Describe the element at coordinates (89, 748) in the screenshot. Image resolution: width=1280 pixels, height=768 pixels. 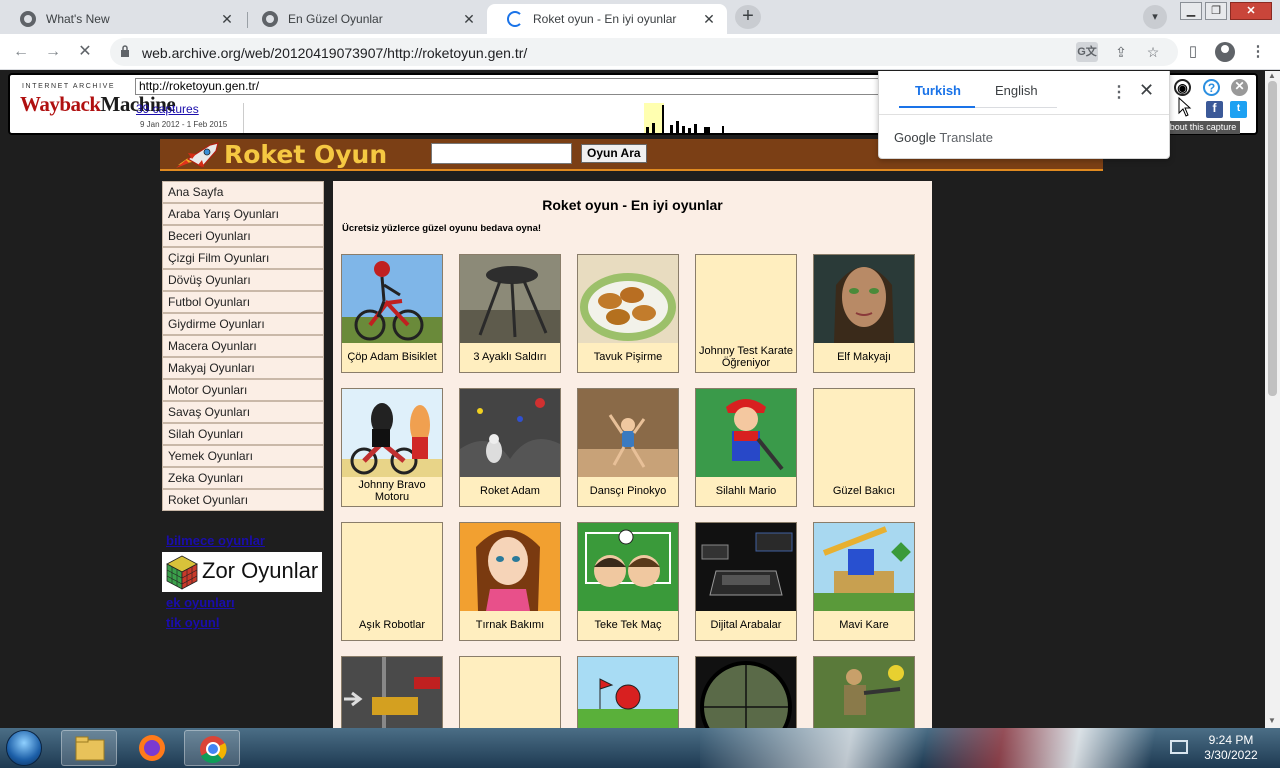
I see `explorer-taskbar-button` at that location.